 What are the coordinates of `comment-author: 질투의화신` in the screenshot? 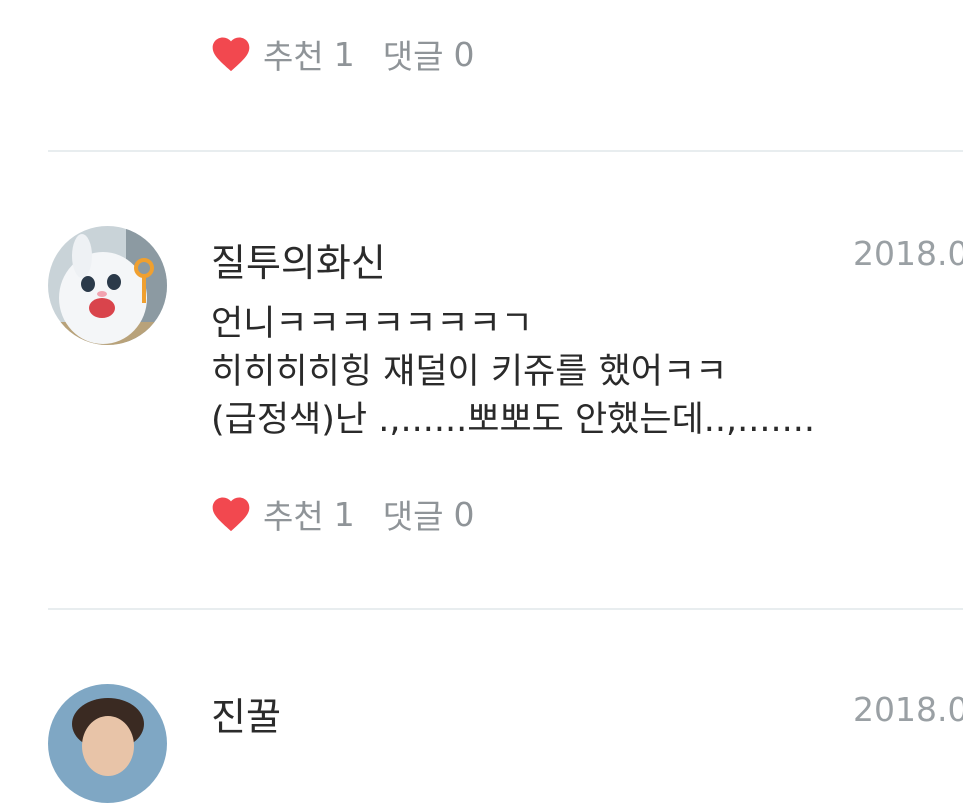 It's located at (298, 259).